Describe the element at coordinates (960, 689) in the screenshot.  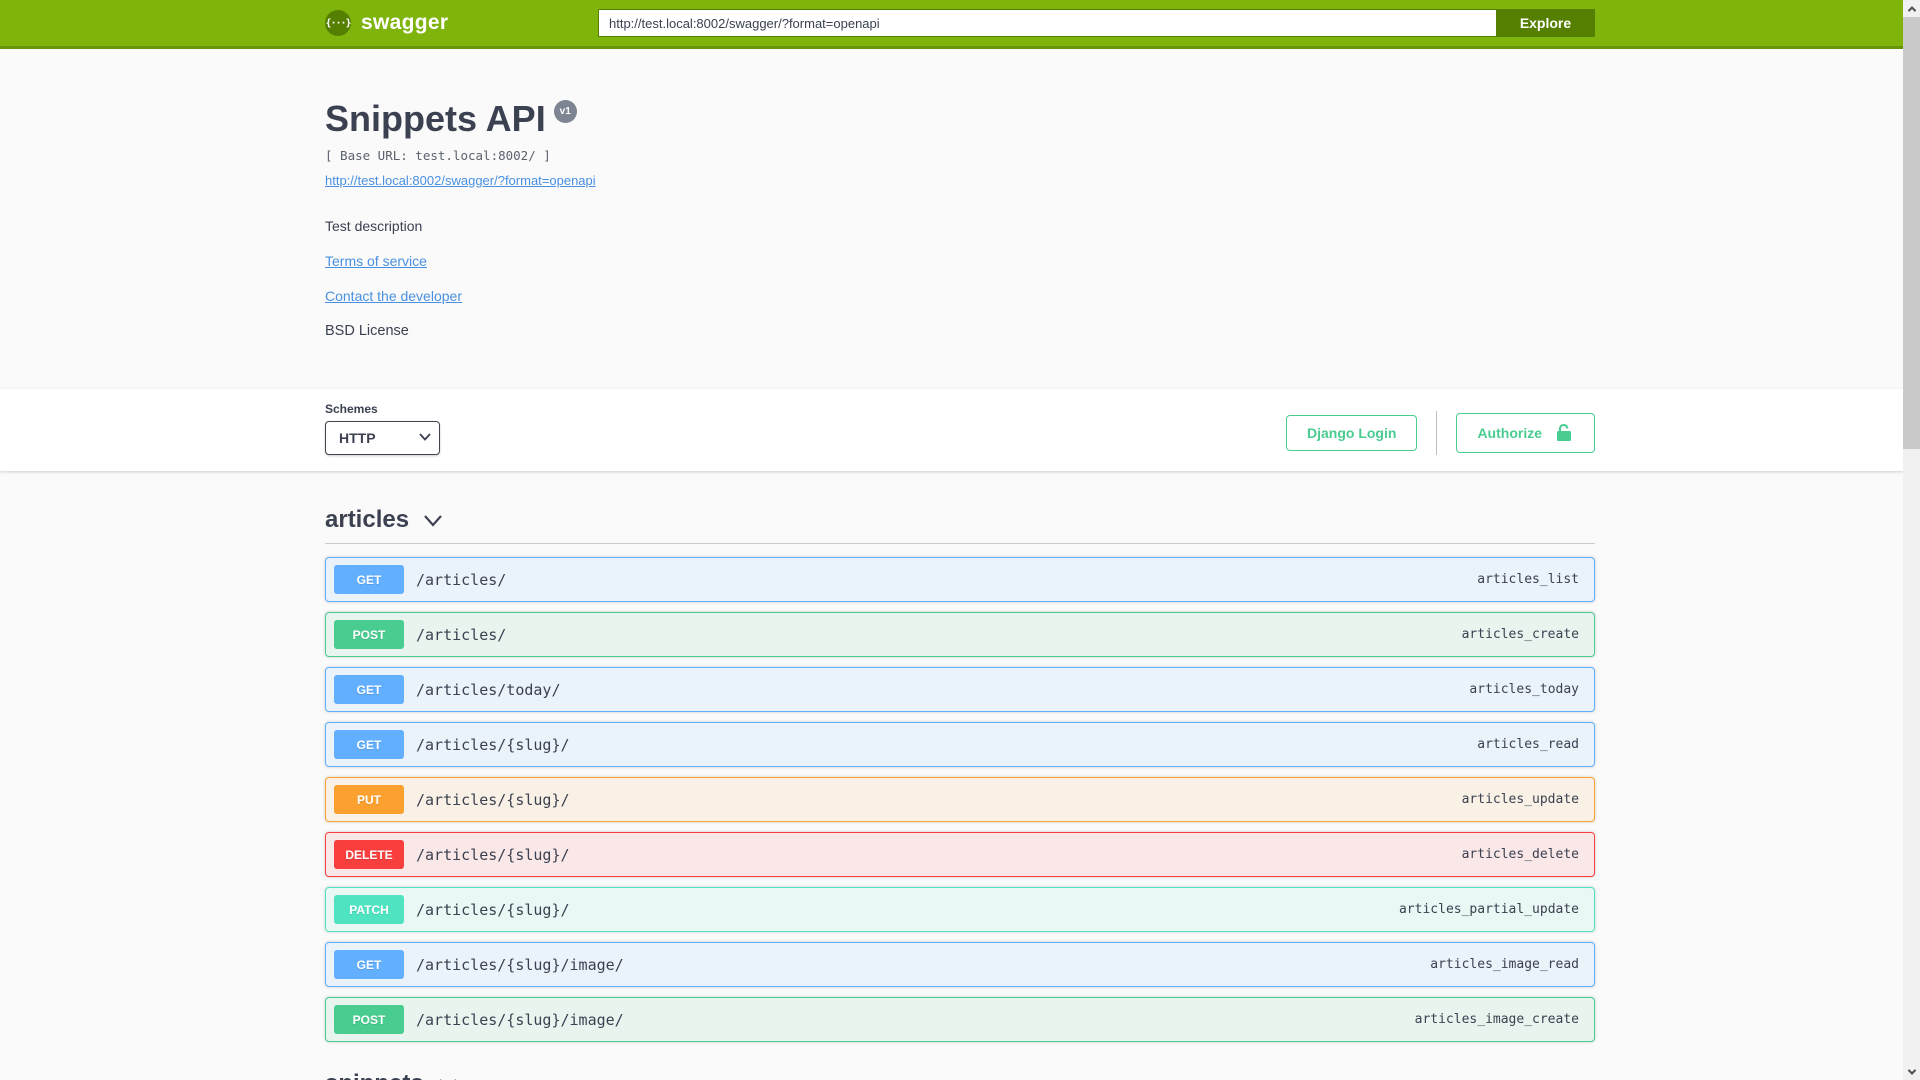
I see `operation-row: GET /articles/today/ articles_today` at that location.